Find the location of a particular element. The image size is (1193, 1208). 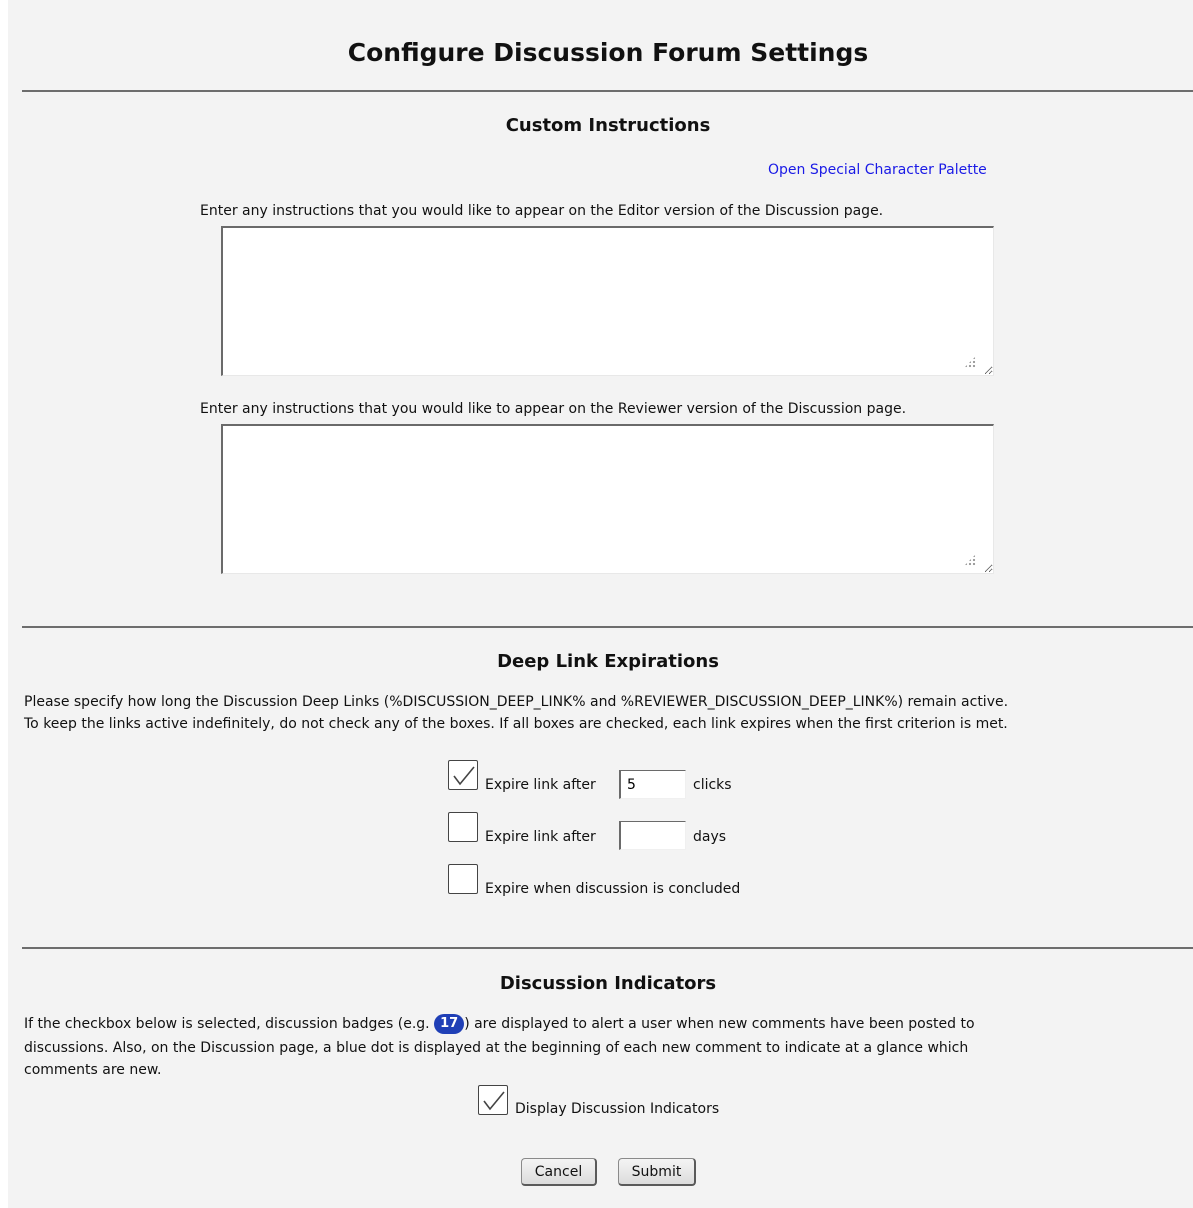

editor-instructions-textarea is located at coordinates (607, 301).